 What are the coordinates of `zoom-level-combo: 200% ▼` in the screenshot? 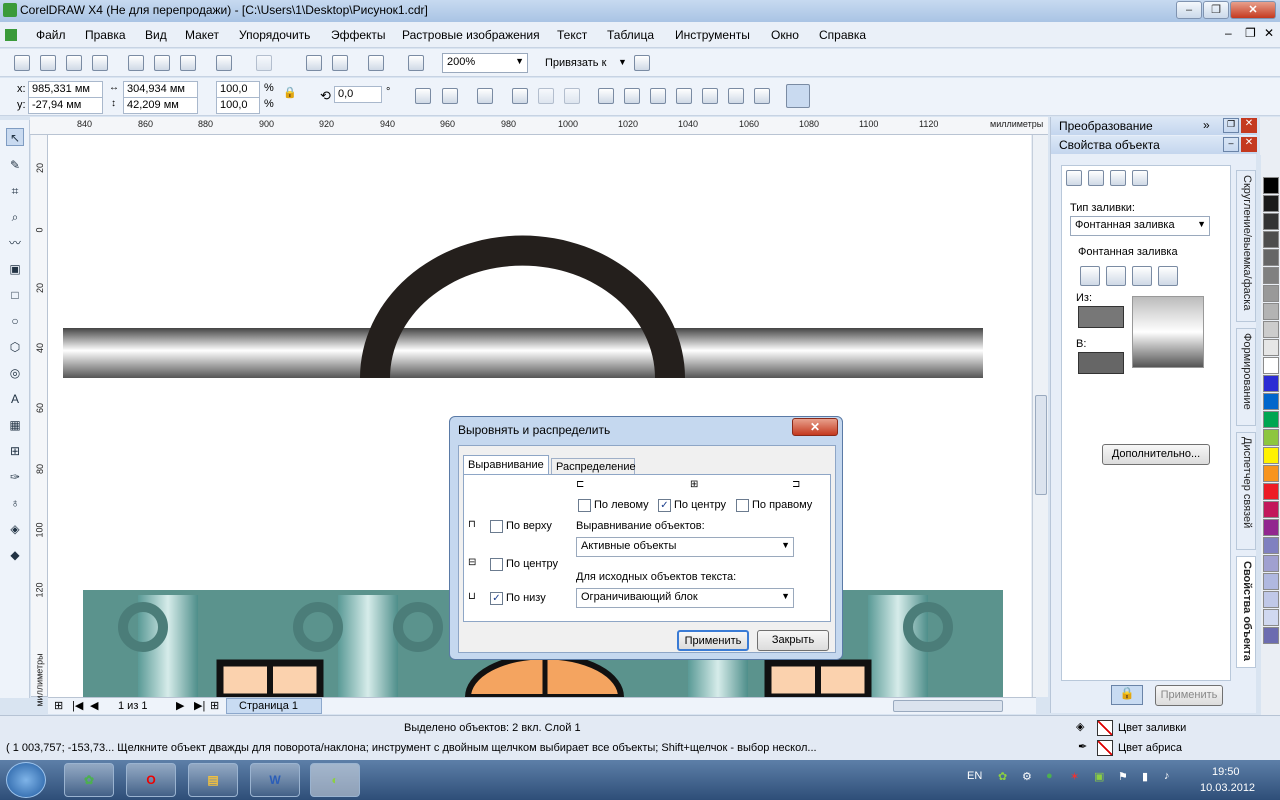 It's located at (485, 63).